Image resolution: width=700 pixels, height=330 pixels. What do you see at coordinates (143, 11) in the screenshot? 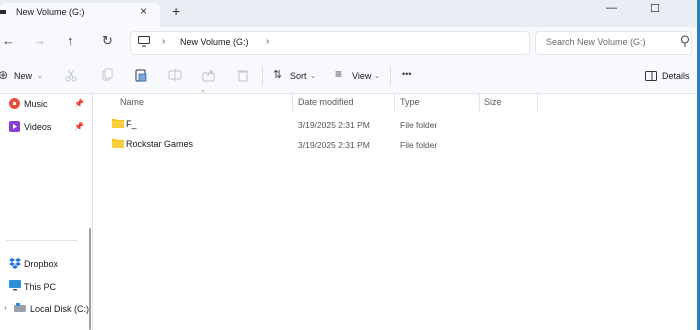
I see `tab-close-button: ×` at bounding box center [143, 11].